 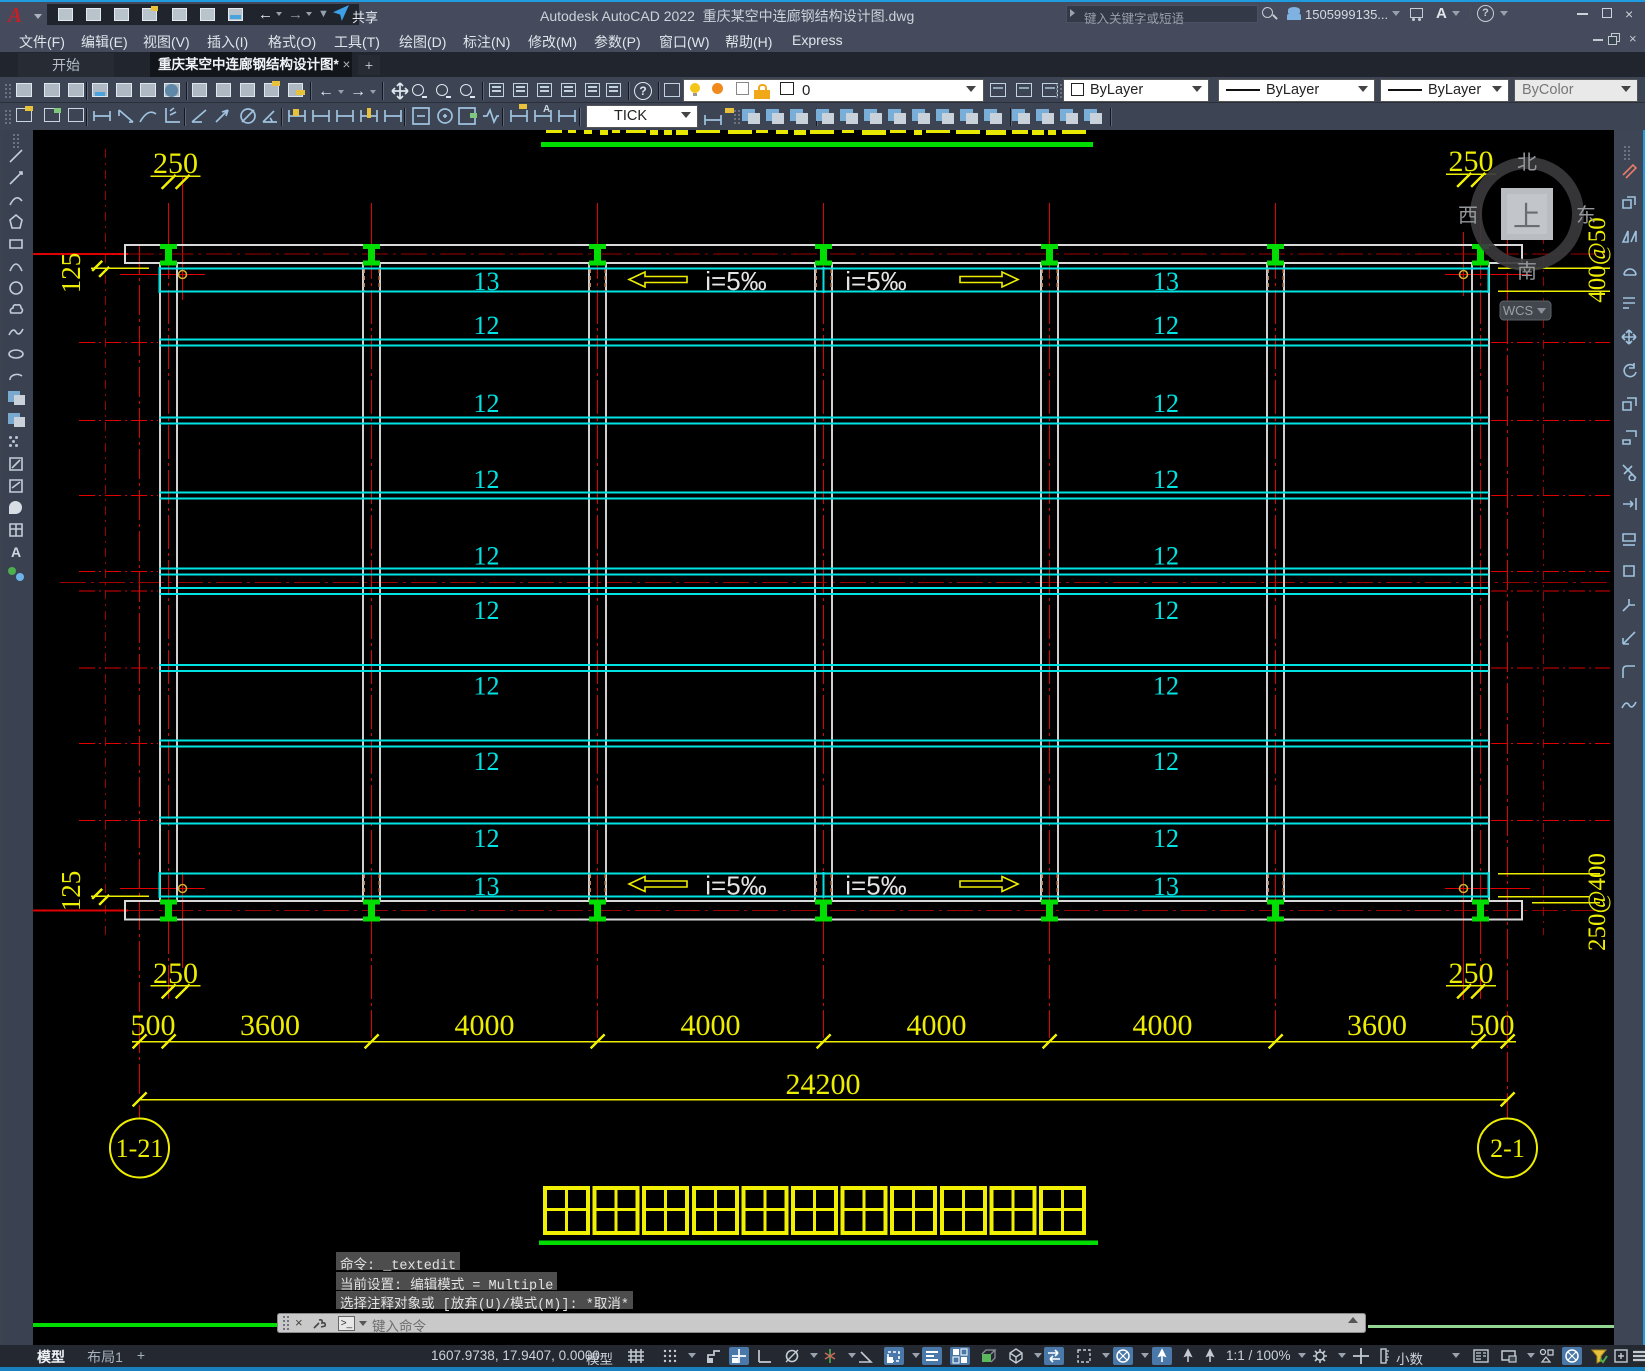 What do you see at coordinates (1527, 162) in the screenshot?
I see `svg-text: 北` at bounding box center [1527, 162].